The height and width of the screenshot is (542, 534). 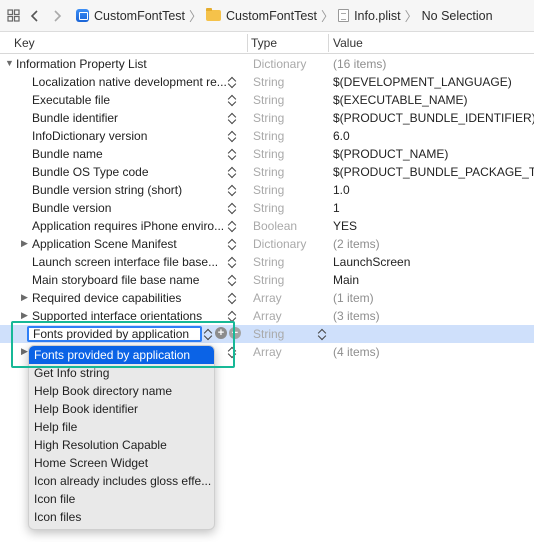 I want to click on column-type-header: Type, so click(x=264, y=43).